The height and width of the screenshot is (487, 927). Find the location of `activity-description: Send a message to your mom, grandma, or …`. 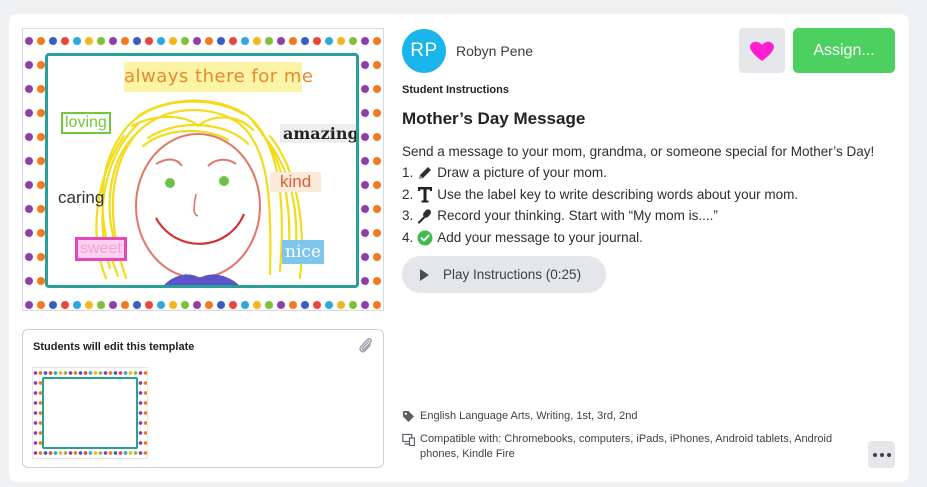

activity-description: Send a message to your mom, grandma, or … is located at coordinates (638, 151).